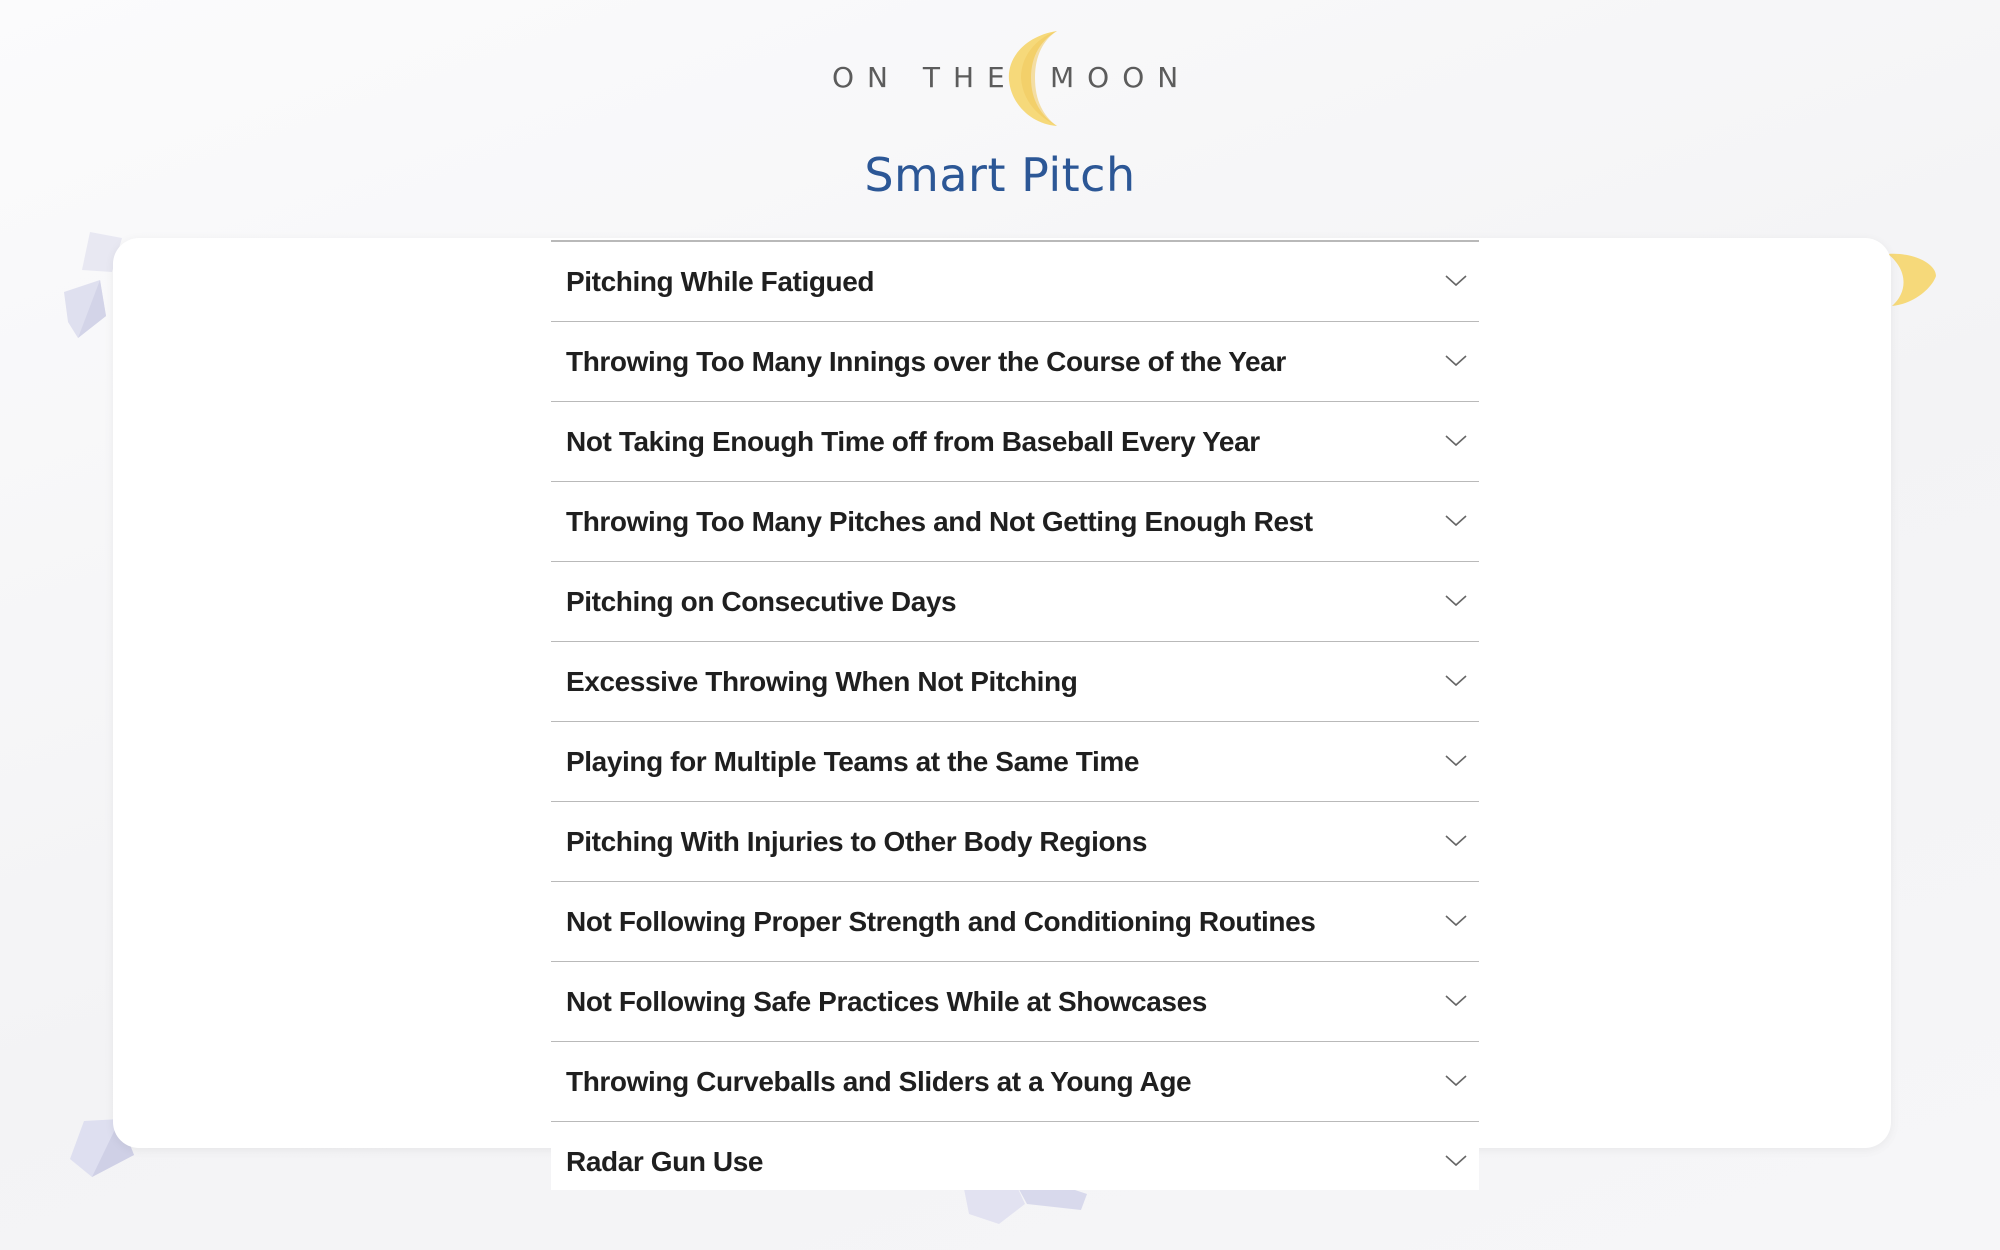 The height and width of the screenshot is (1250, 2000). Describe the element at coordinates (1015, 602) in the screenshot. I see `accordion-item: Pitching on Consecutive Days` at that location.